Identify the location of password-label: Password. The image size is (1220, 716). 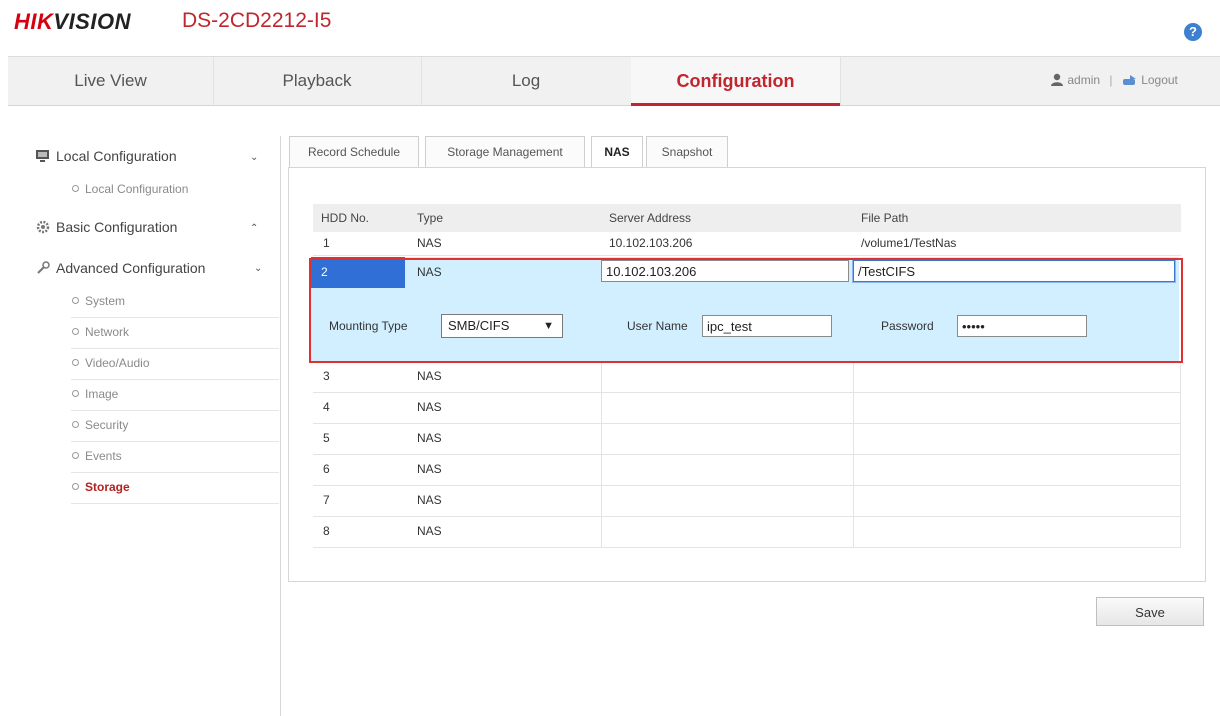
(907, 326).